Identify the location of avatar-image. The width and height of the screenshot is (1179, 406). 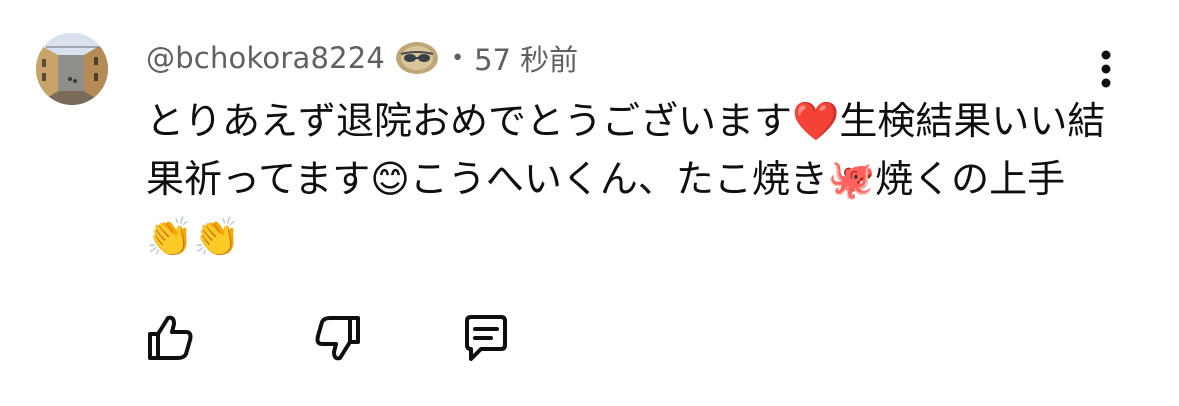
(72, 69).